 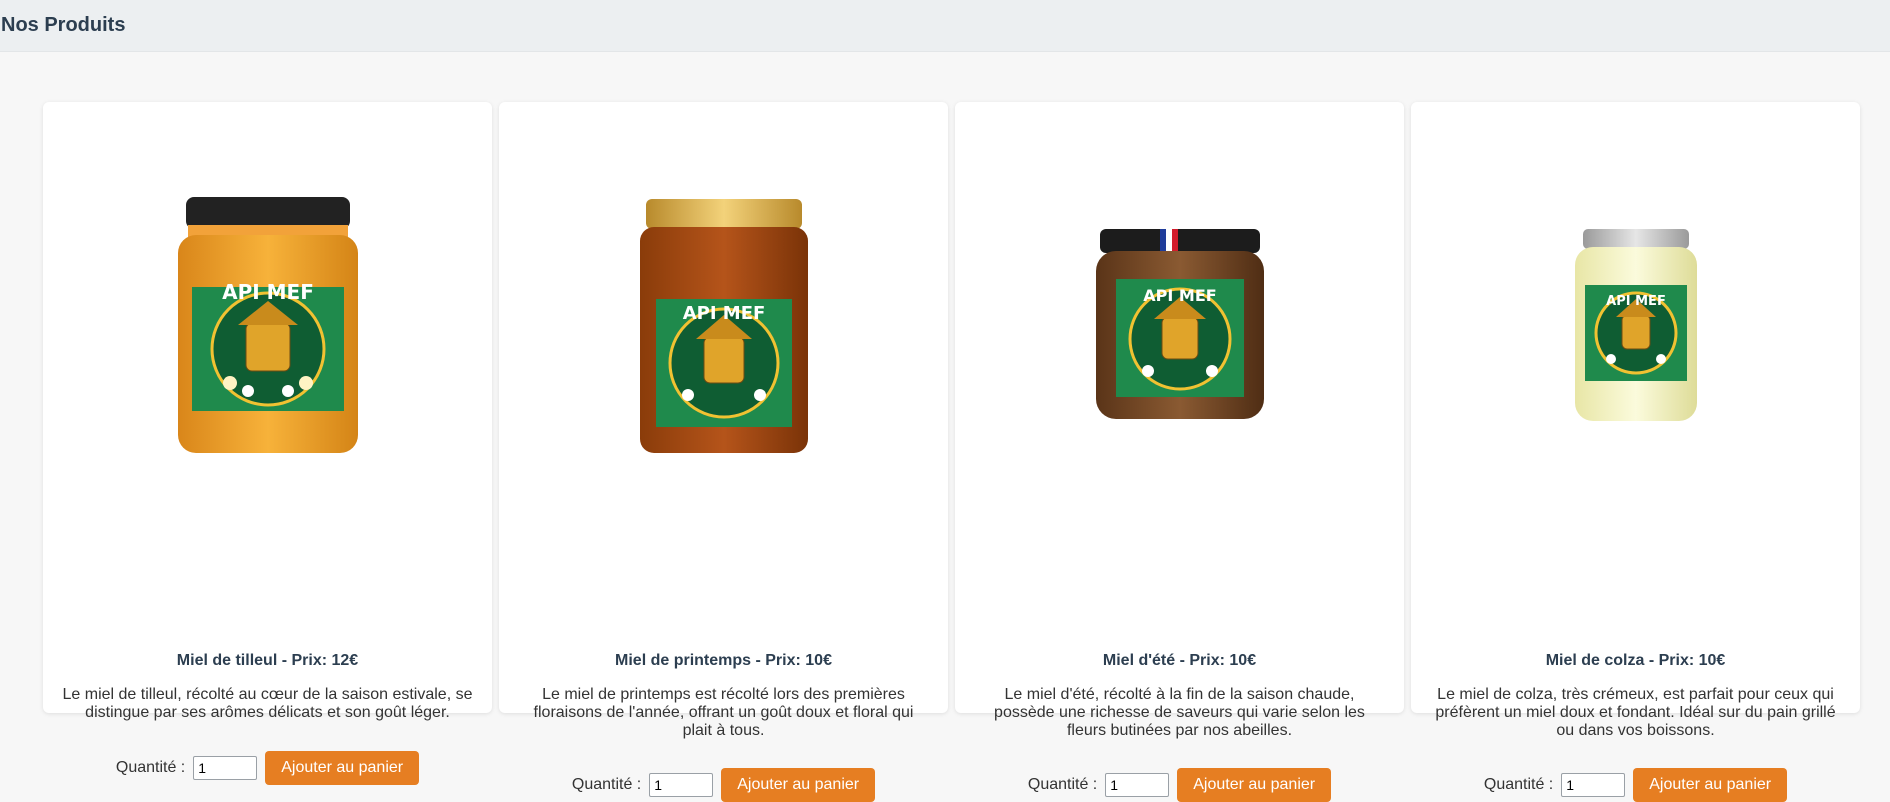 What do you see at coordinates (1179, 660) in the screenshot?
I see `product-title: Miel d'été - Prix: 10€` at bounding box center [1179, 660].